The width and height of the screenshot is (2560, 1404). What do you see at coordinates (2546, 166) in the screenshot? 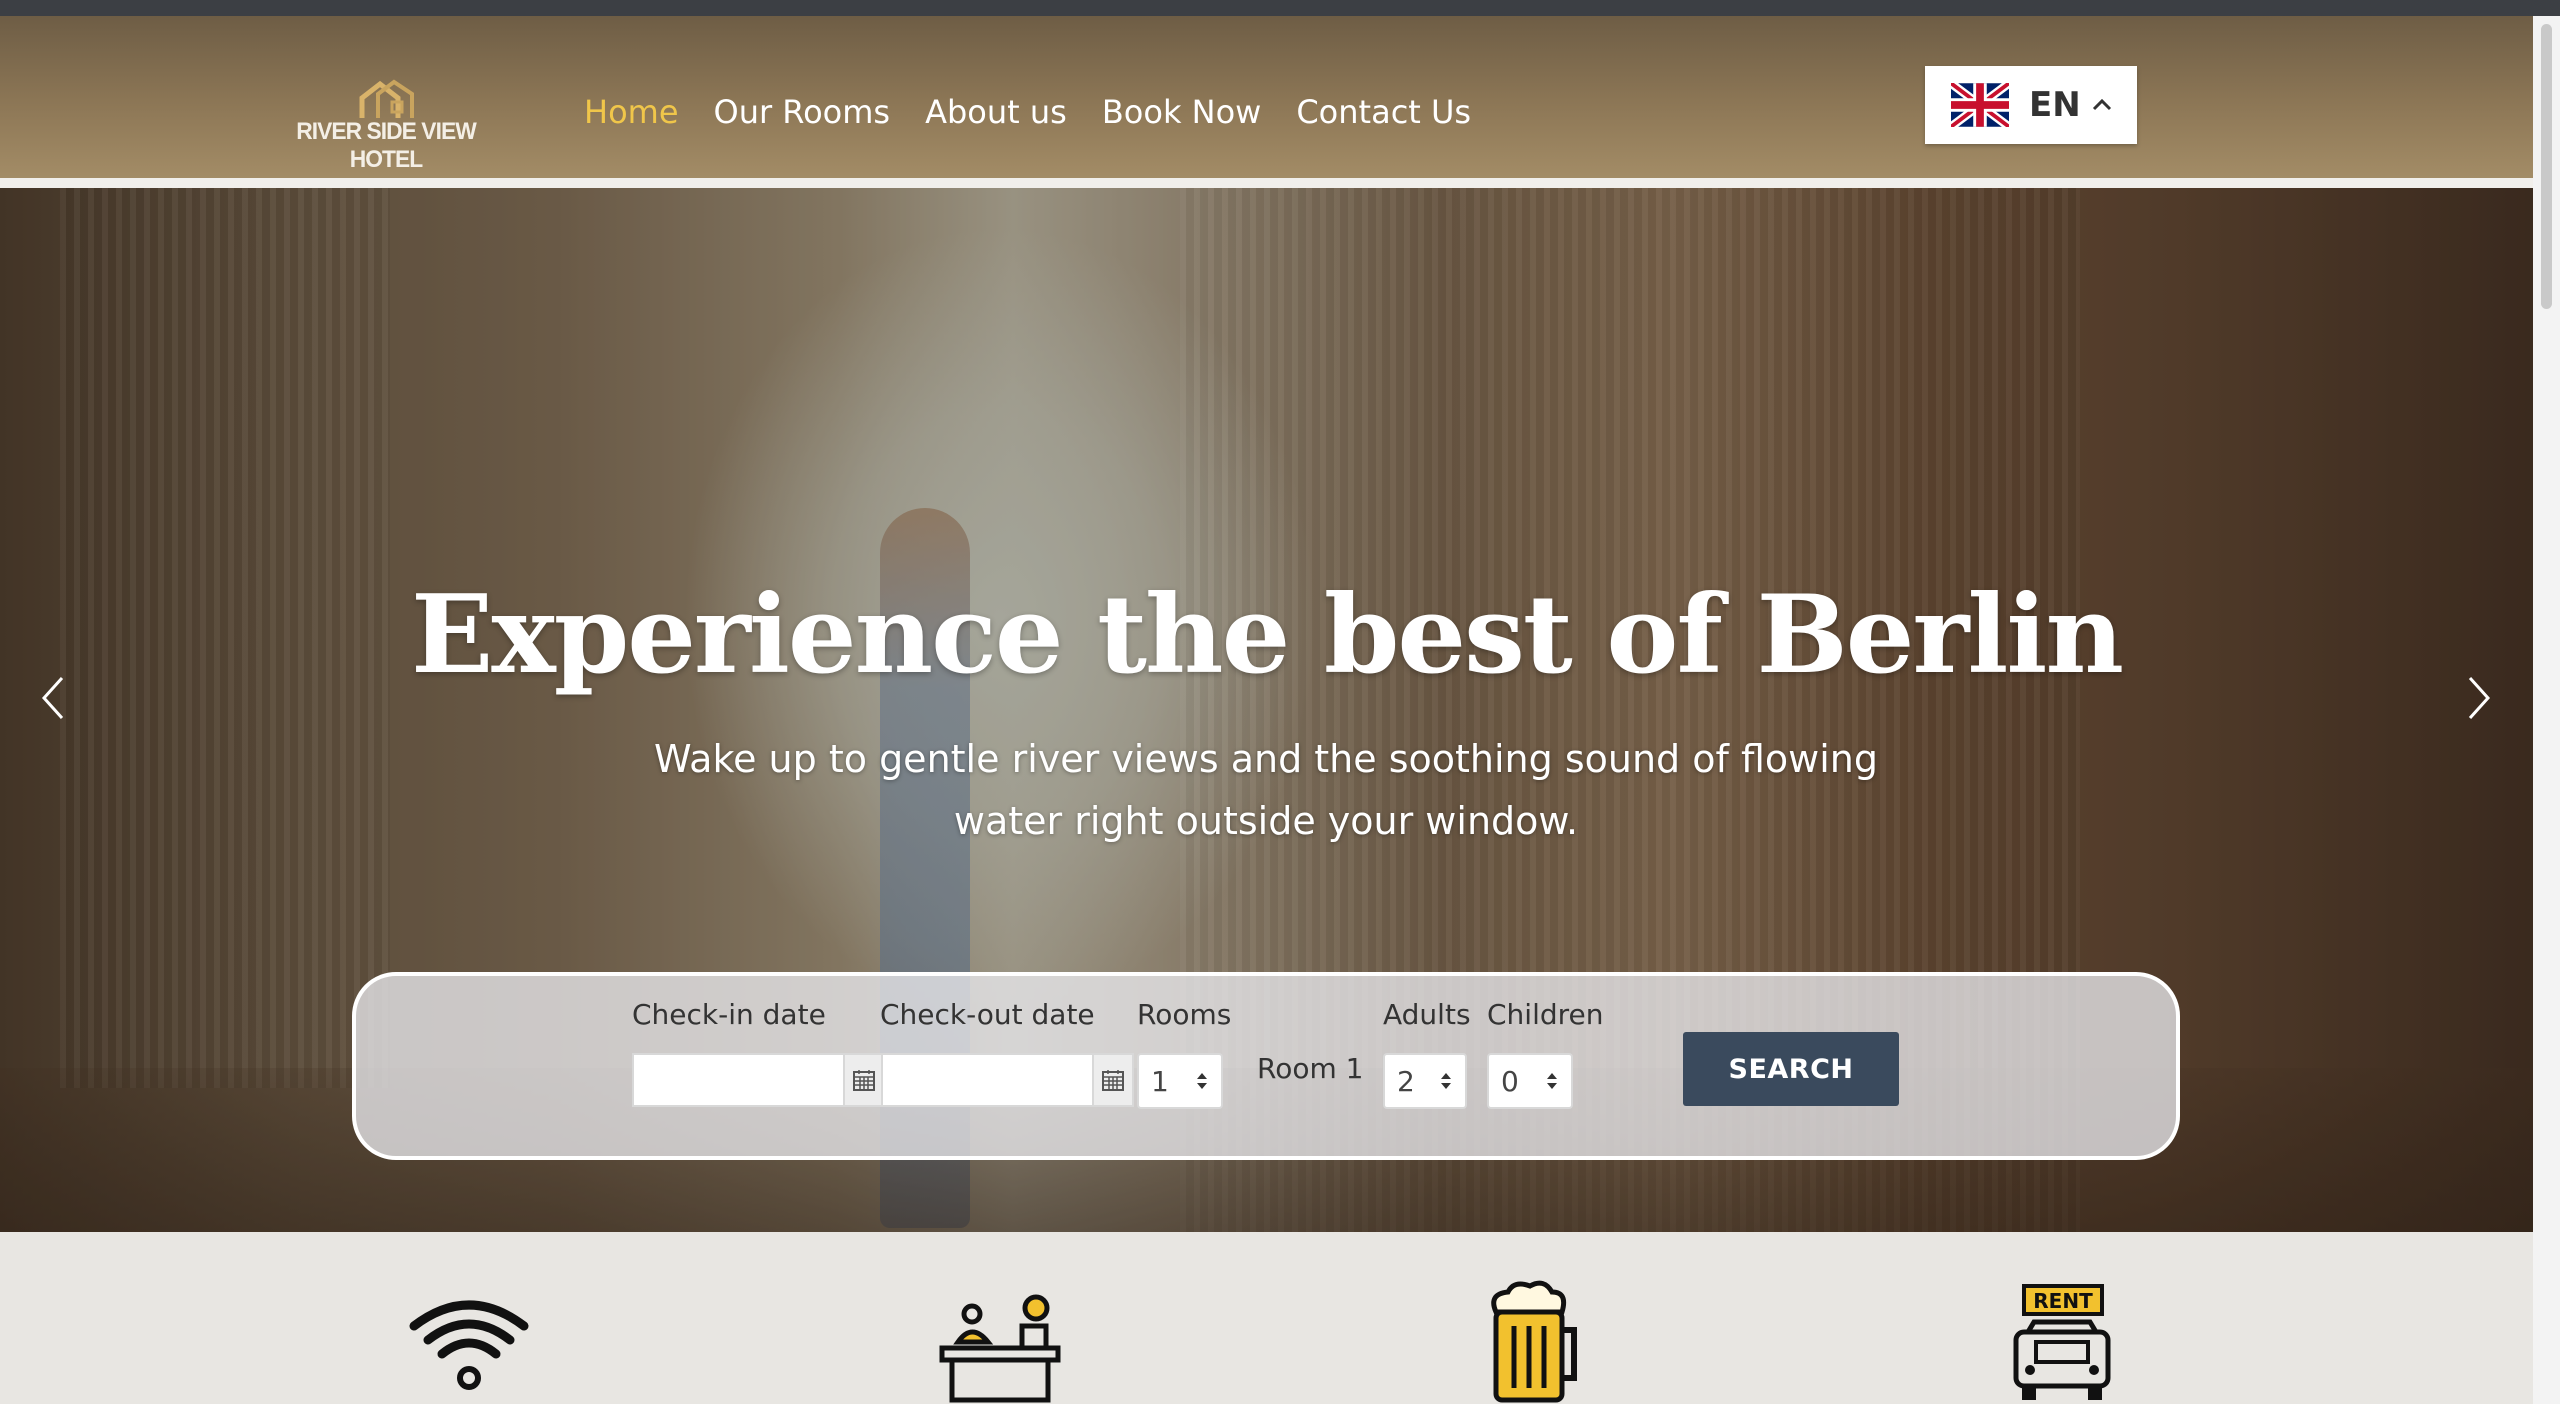
I see `scrollbar-thumb` at bounding box center [2546, 166].